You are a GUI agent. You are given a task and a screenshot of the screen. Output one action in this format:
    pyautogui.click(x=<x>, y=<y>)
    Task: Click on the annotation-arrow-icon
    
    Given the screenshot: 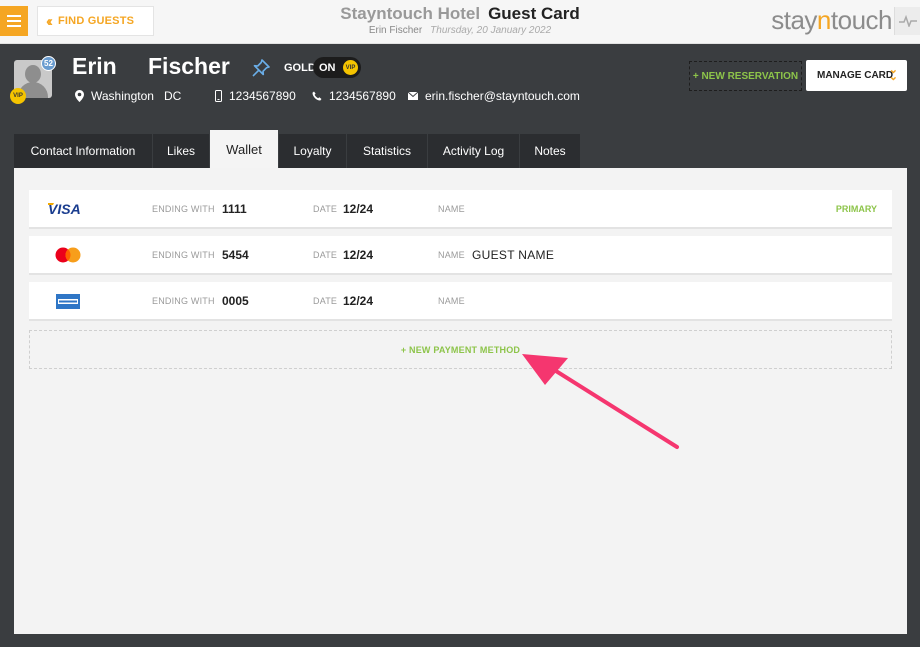 What is the action you would take?
    pyautogui.click(x=600, y=401)
    